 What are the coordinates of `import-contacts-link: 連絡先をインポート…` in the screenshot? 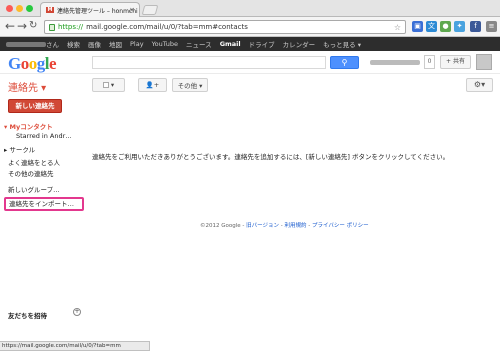 It's located at (44, 204).